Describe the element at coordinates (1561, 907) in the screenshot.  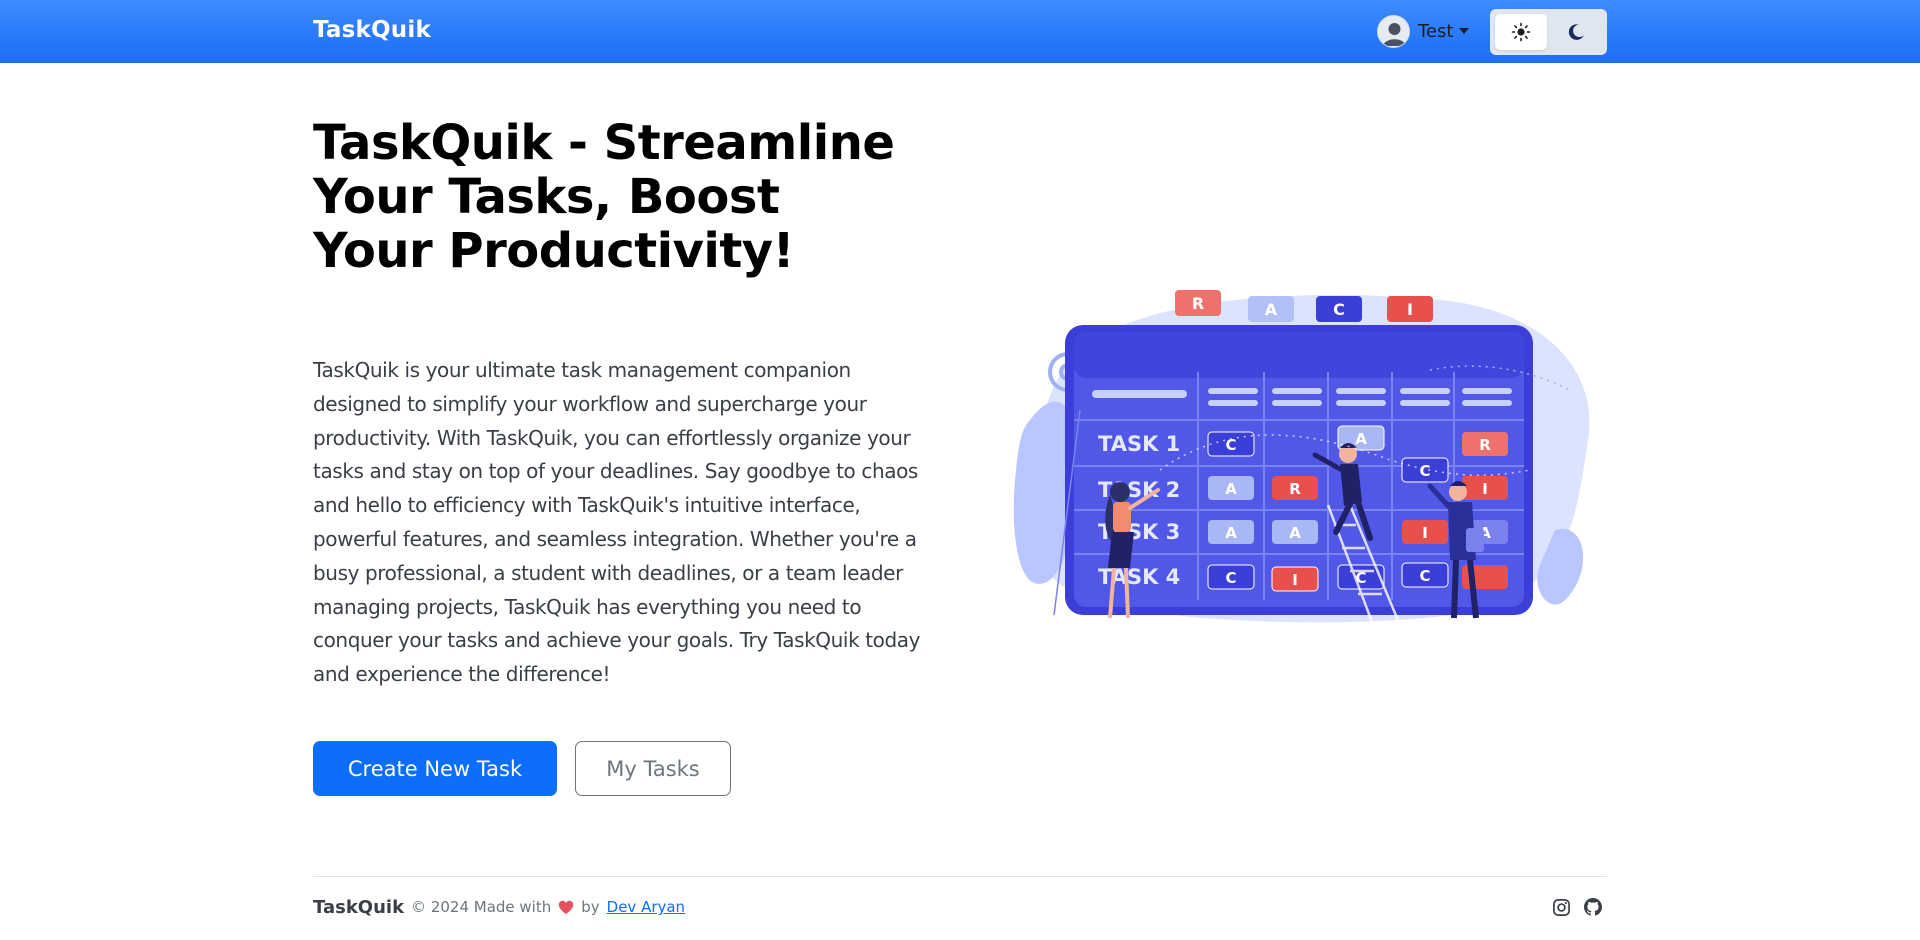
I see `instagram-icon` at that location.